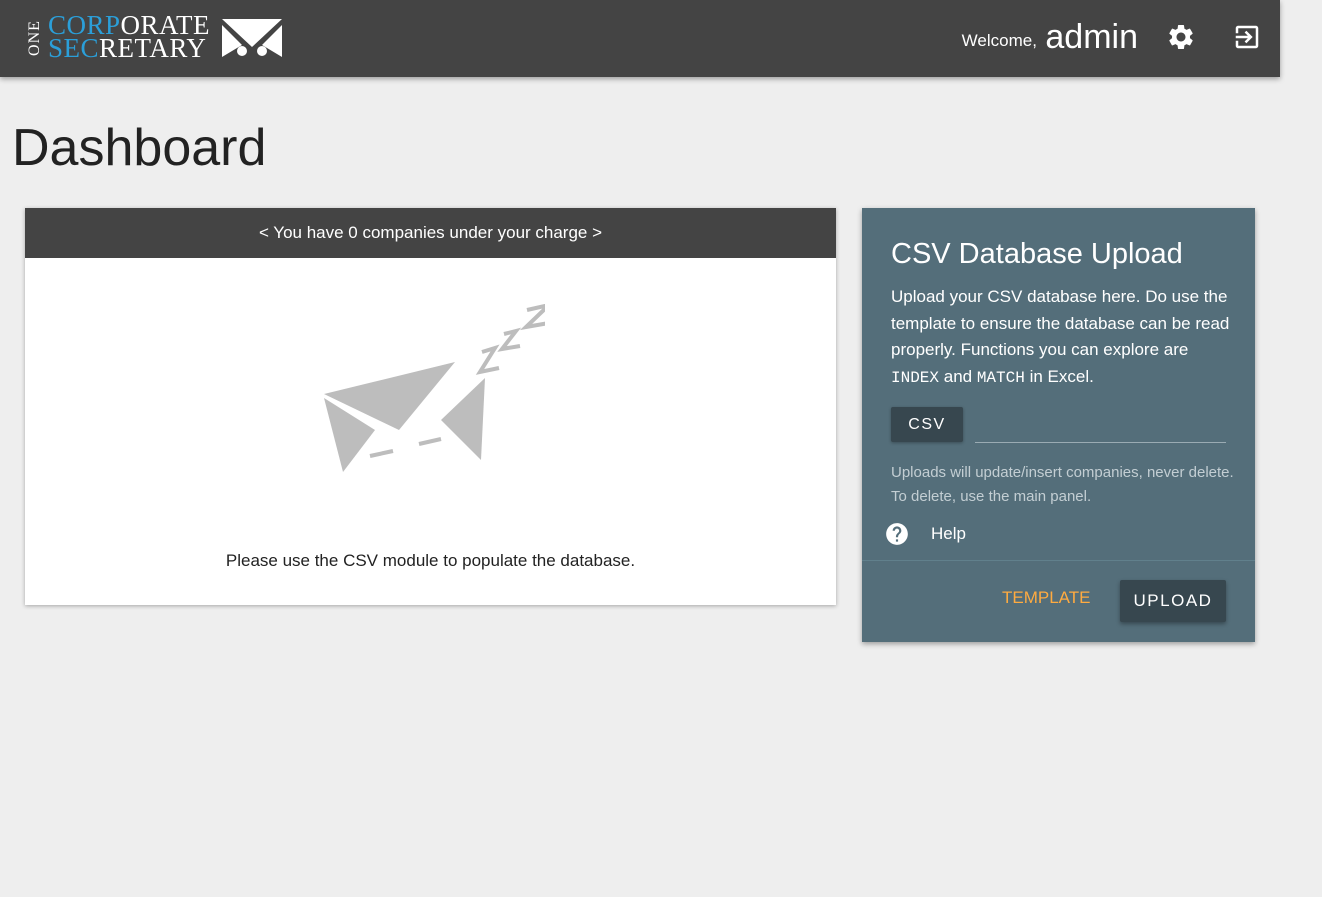 This screenshot has width=1322, height=897. I want to click on app-logo: ONE CORPORATE SECRETARY, so click(156, 36).